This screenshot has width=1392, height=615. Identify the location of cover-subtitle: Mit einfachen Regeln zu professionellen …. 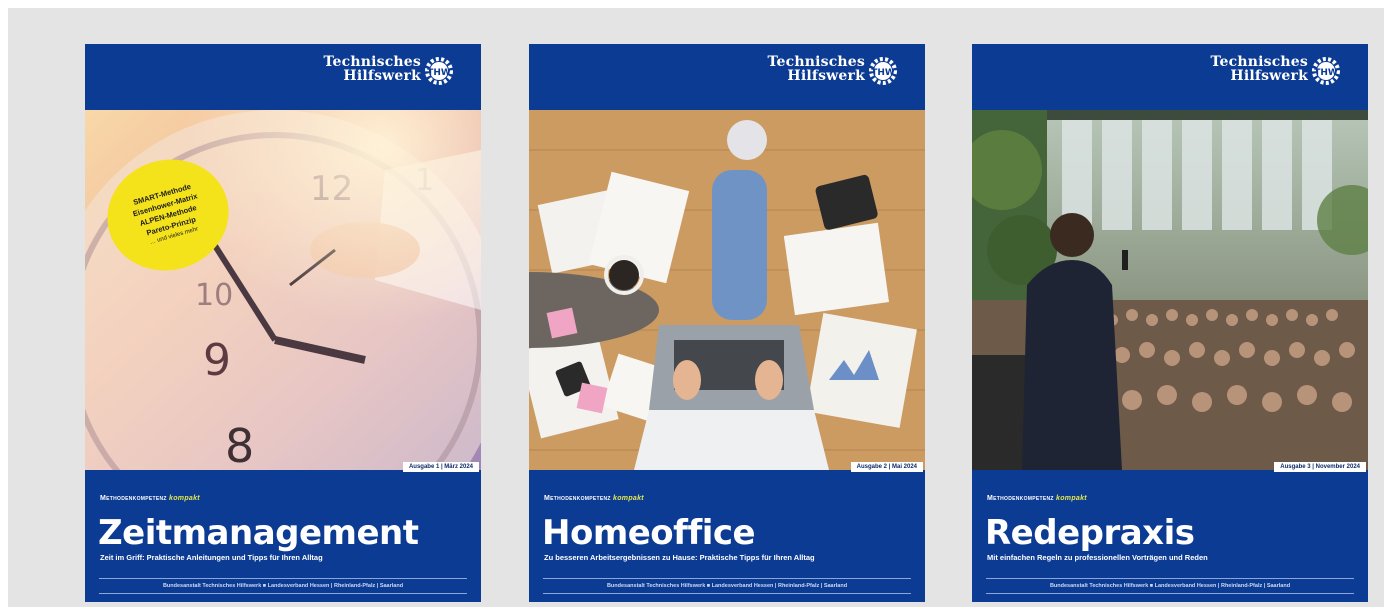
(1097, 557).